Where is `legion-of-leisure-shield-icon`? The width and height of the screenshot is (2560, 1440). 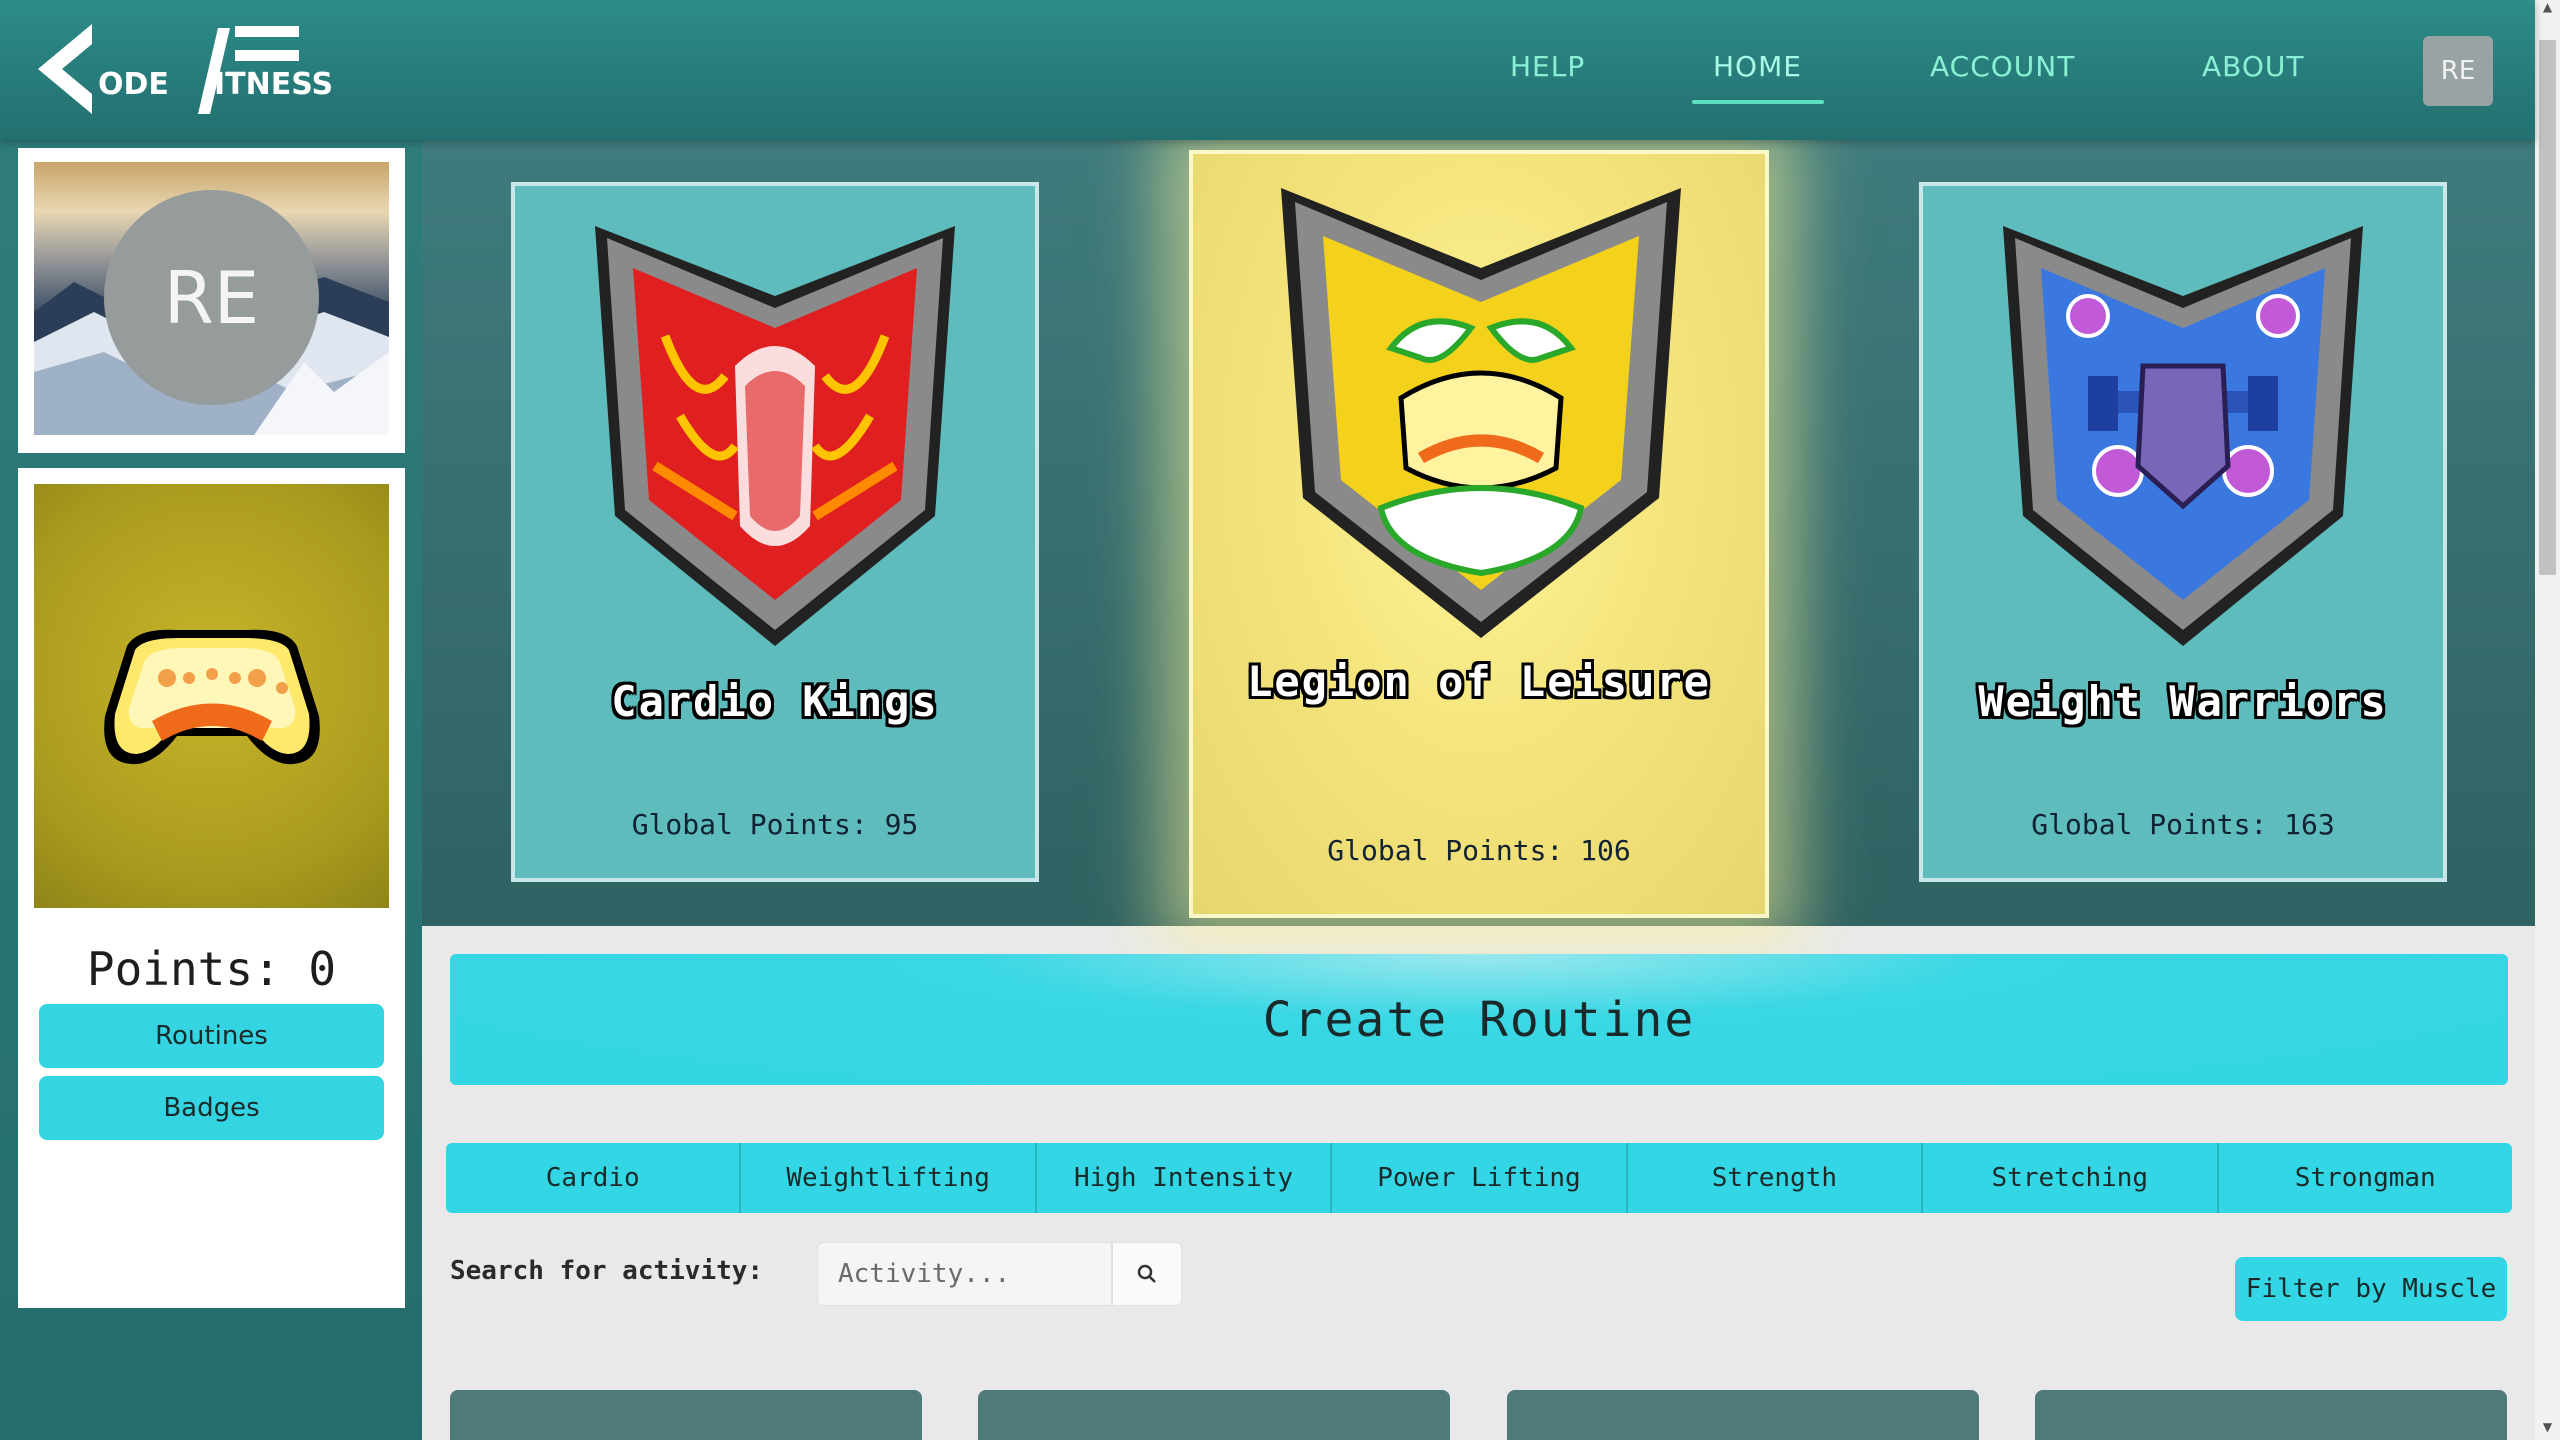
legion-of-leisure-shield-icon is located at coordinates (1481, 413).